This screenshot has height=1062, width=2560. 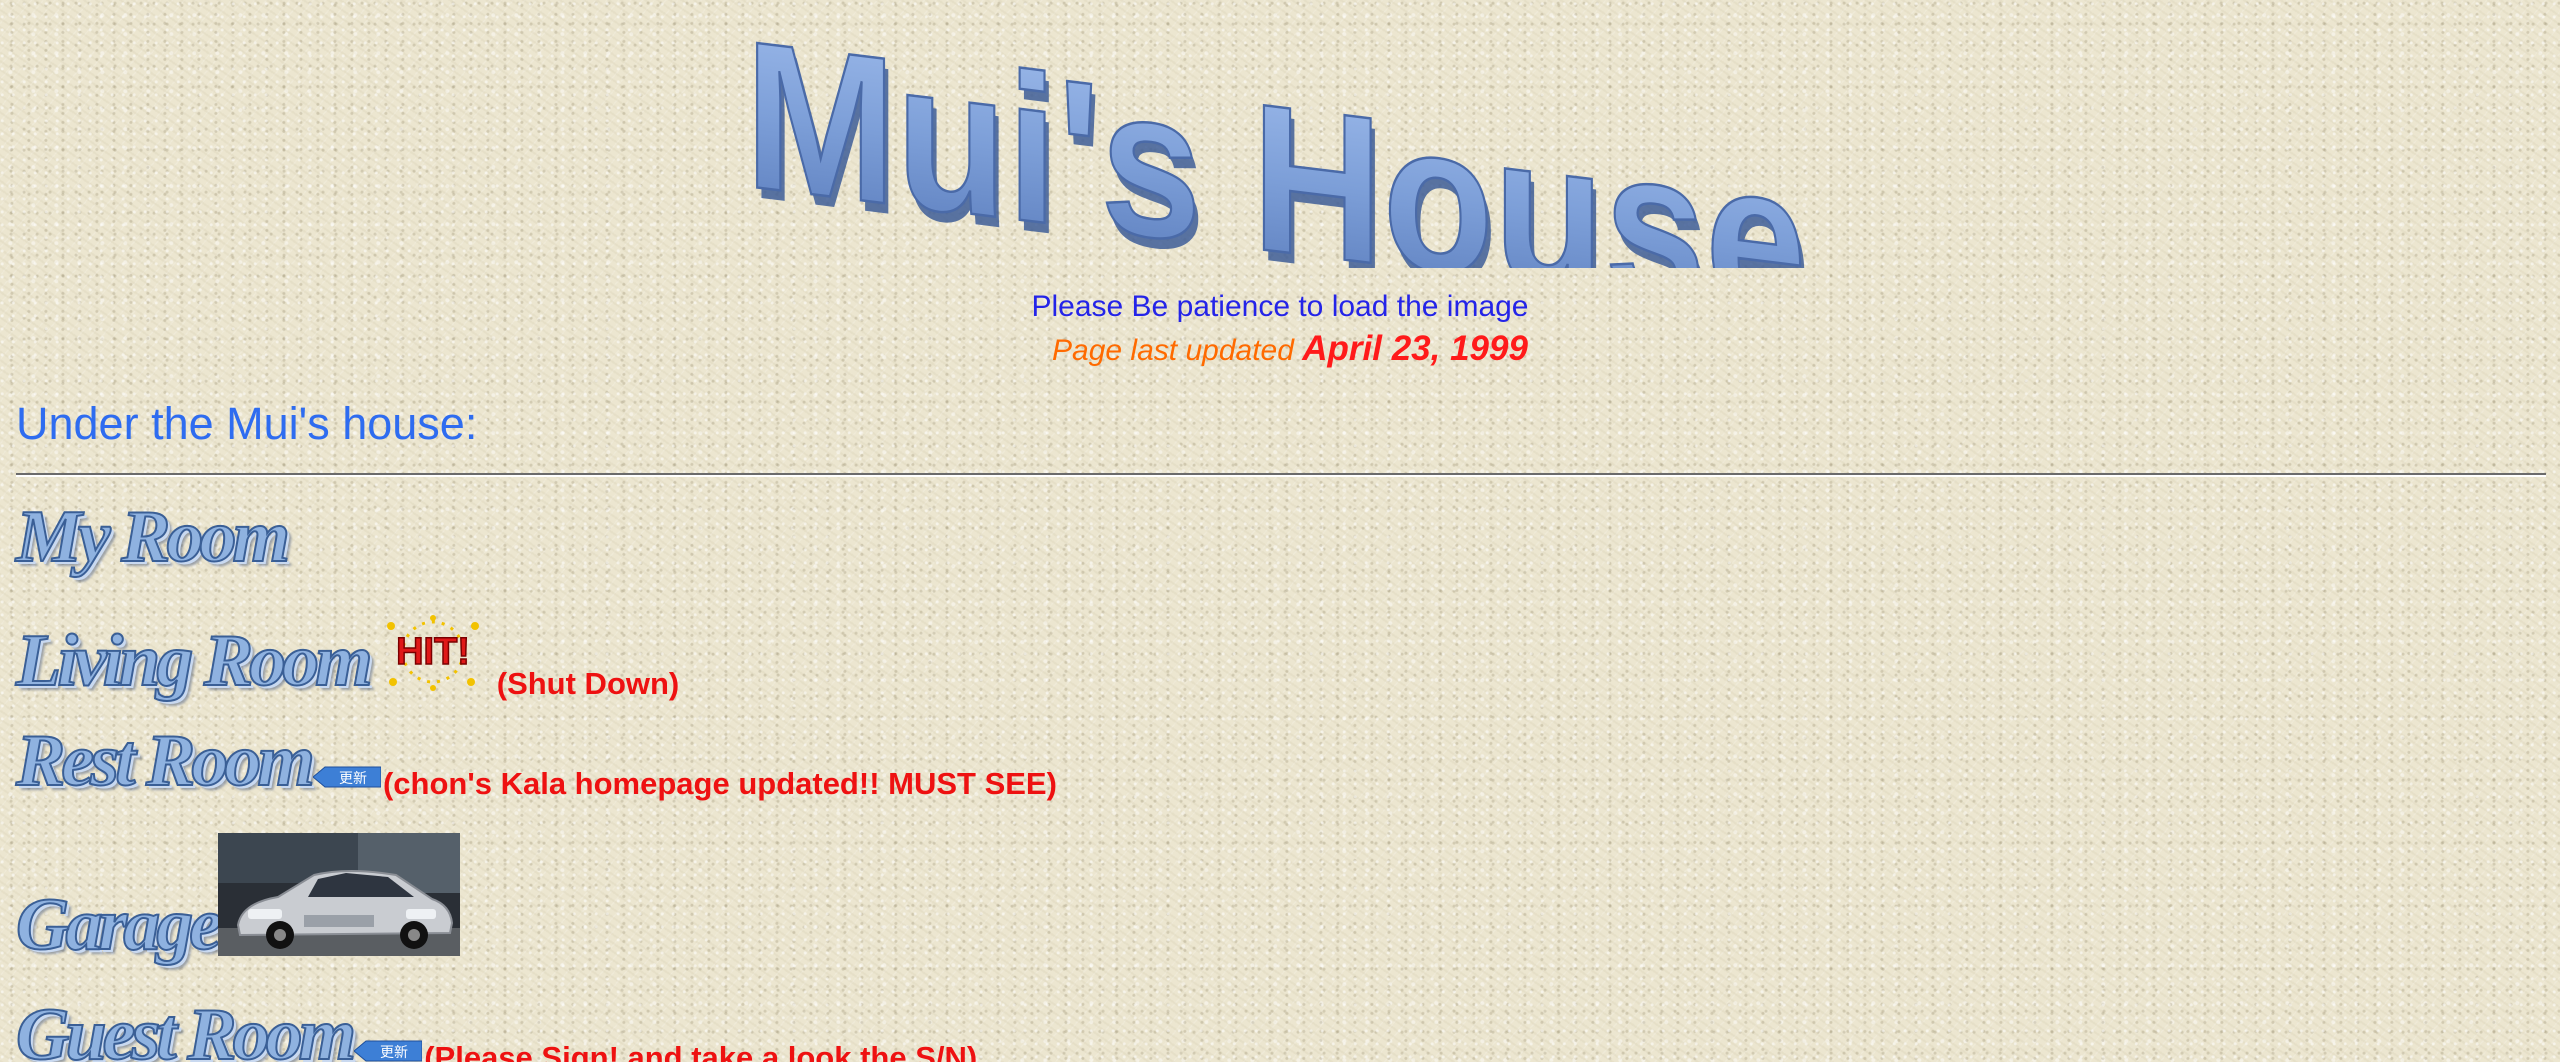 What do you see at coordinates (1281, 475) in the screenshot?
I see `horizontal-rule` at bounding box center [1281, 475].